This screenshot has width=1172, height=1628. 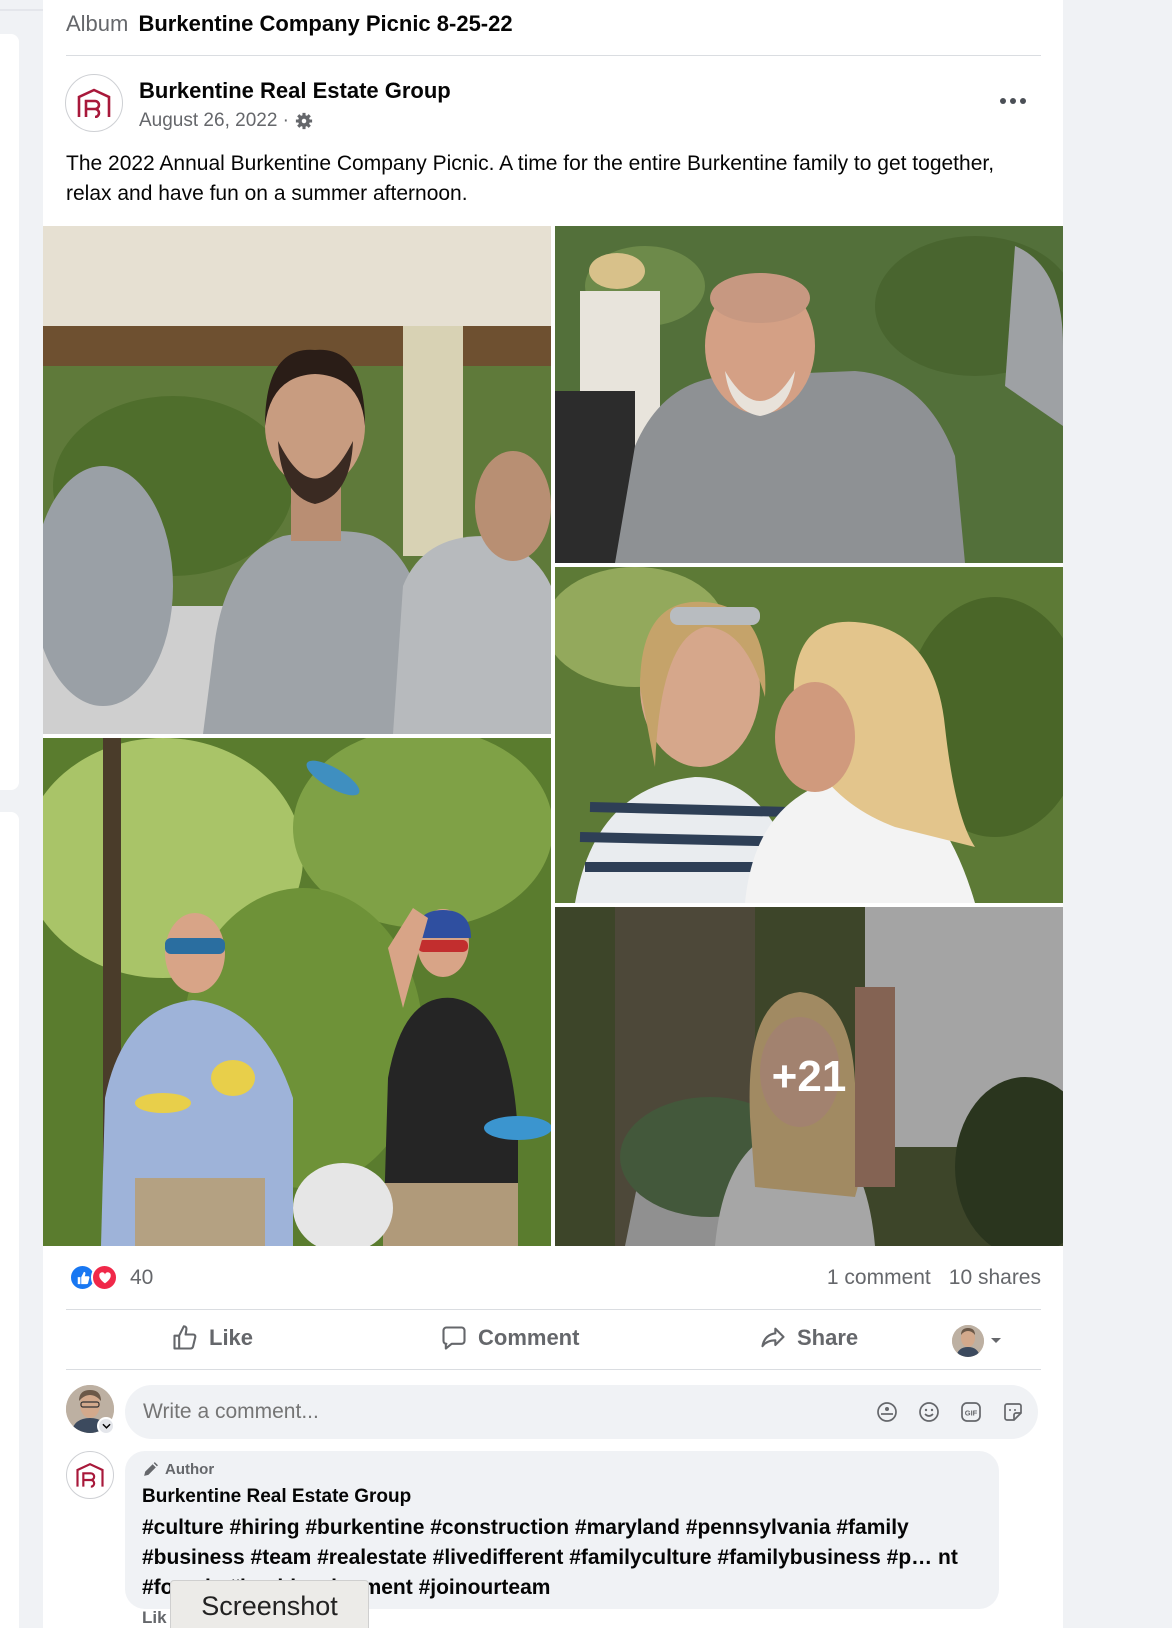 I want to click on more-photos-overlay: +21, so click(x=809, y=1076).